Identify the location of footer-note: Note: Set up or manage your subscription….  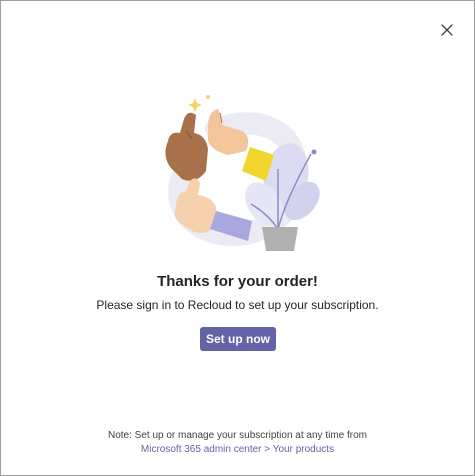
(237, 442).